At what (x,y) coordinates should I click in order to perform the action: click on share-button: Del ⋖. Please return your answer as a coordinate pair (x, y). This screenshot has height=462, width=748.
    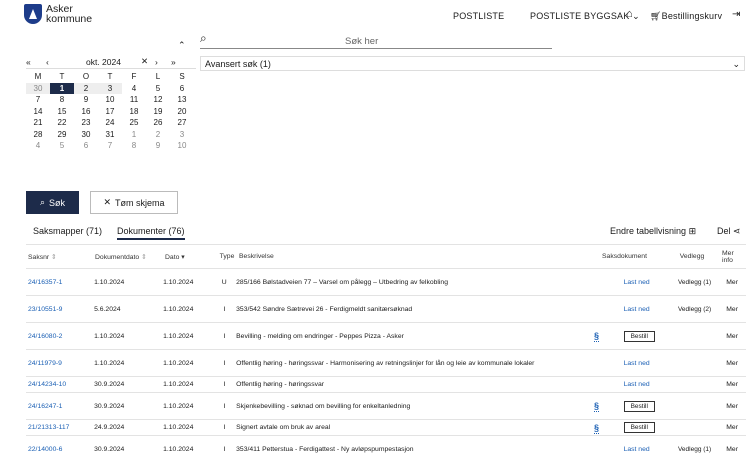
    Looking at the image, I should click on (729, 231).